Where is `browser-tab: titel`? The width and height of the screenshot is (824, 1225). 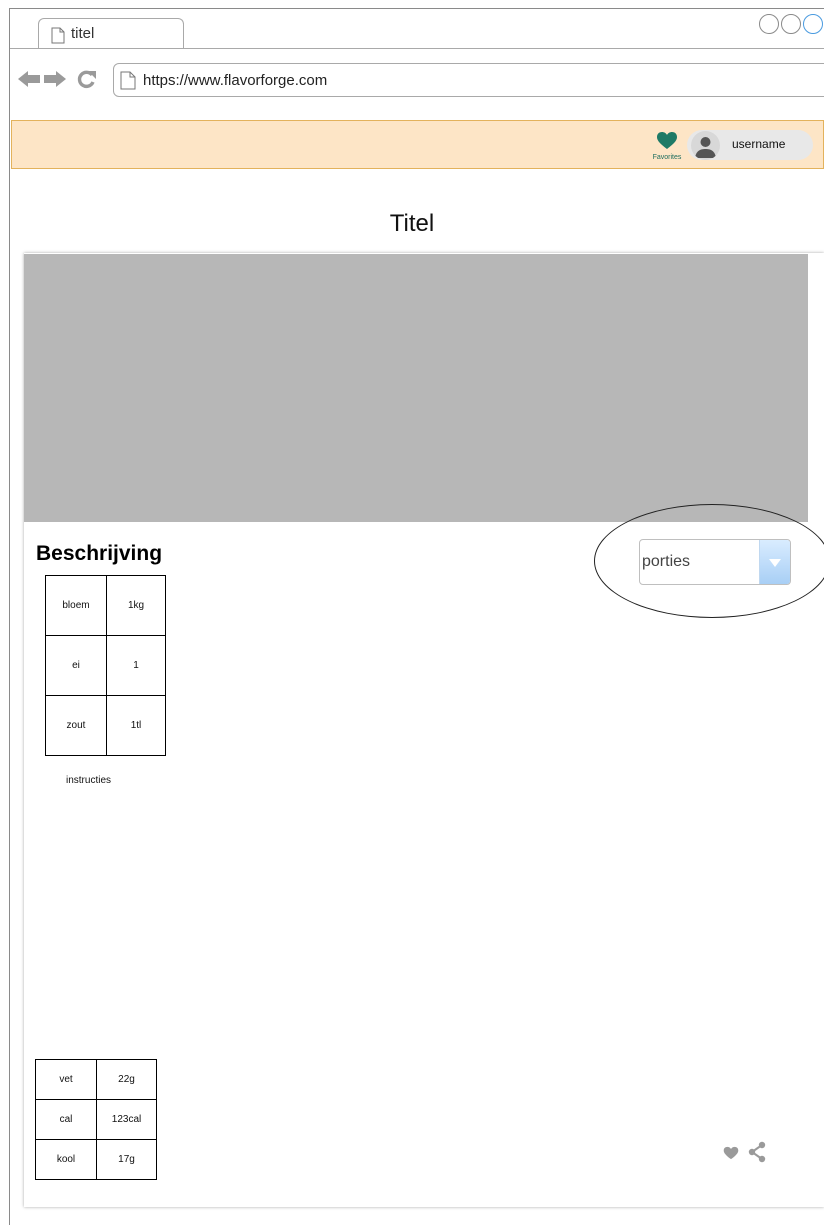 browser-tab: titel is located at coordinates (111, 33).